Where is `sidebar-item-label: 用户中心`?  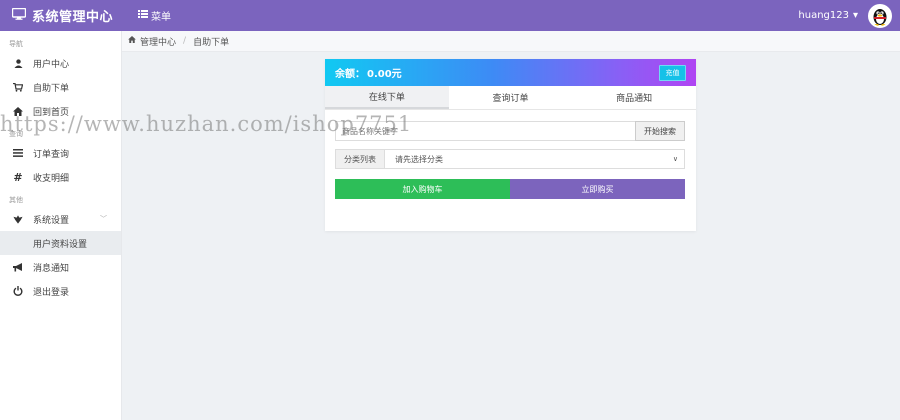 sidebar-item-label: 用户中心 is located at coordinates (51, 64).